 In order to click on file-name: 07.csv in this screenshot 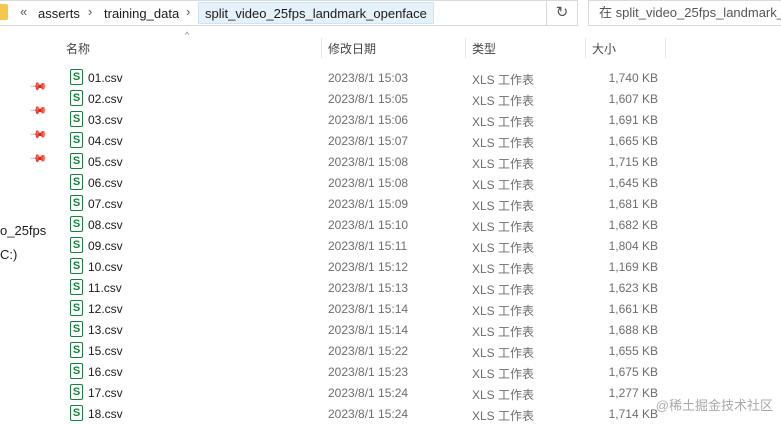, I will do `click(105, 204)`.